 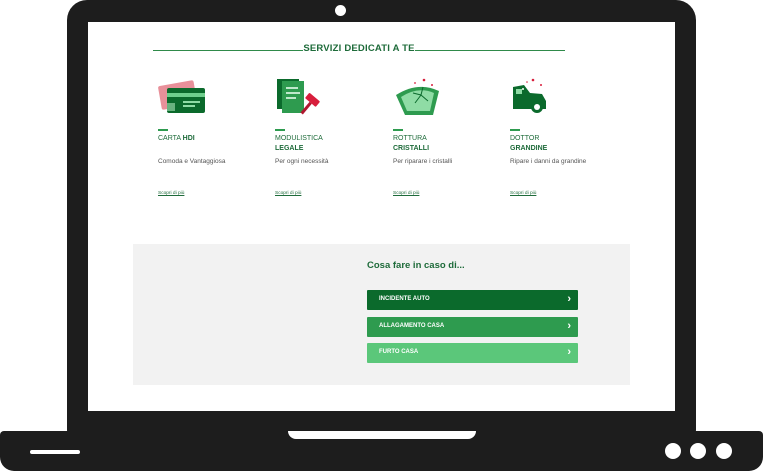 I want to click on button-label: INCIDENTE AUTO, so click(x=404, y=299).